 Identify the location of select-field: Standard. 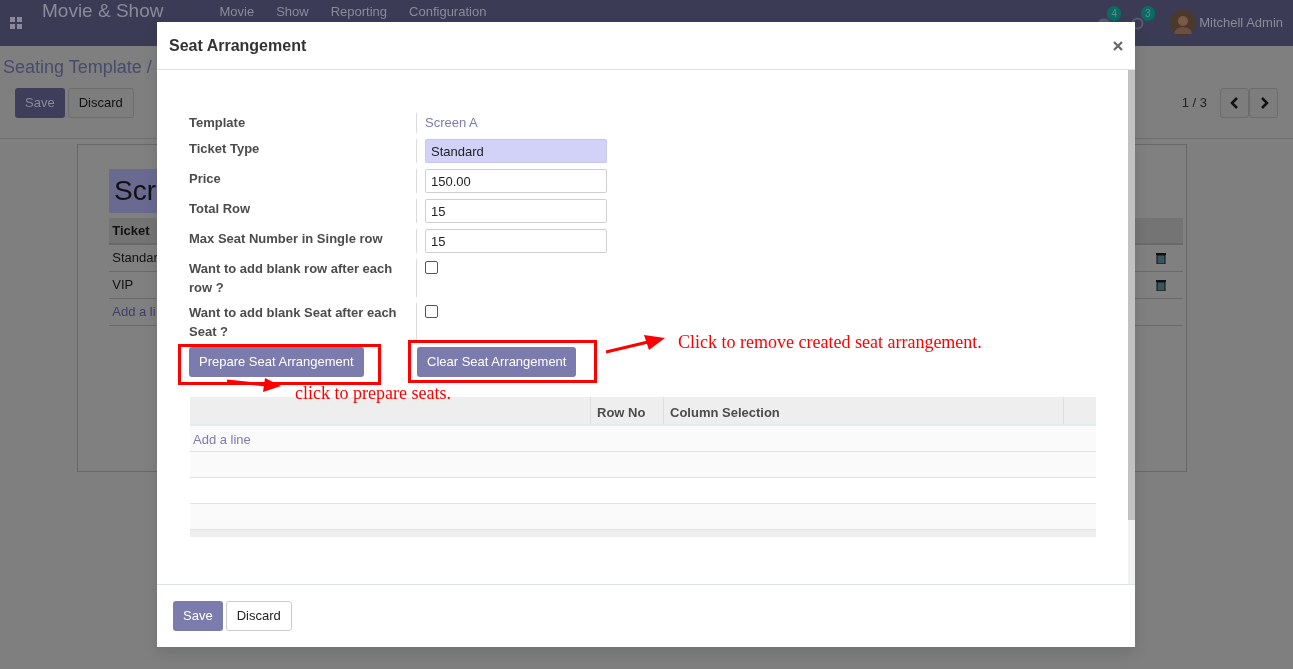
(516, 150).